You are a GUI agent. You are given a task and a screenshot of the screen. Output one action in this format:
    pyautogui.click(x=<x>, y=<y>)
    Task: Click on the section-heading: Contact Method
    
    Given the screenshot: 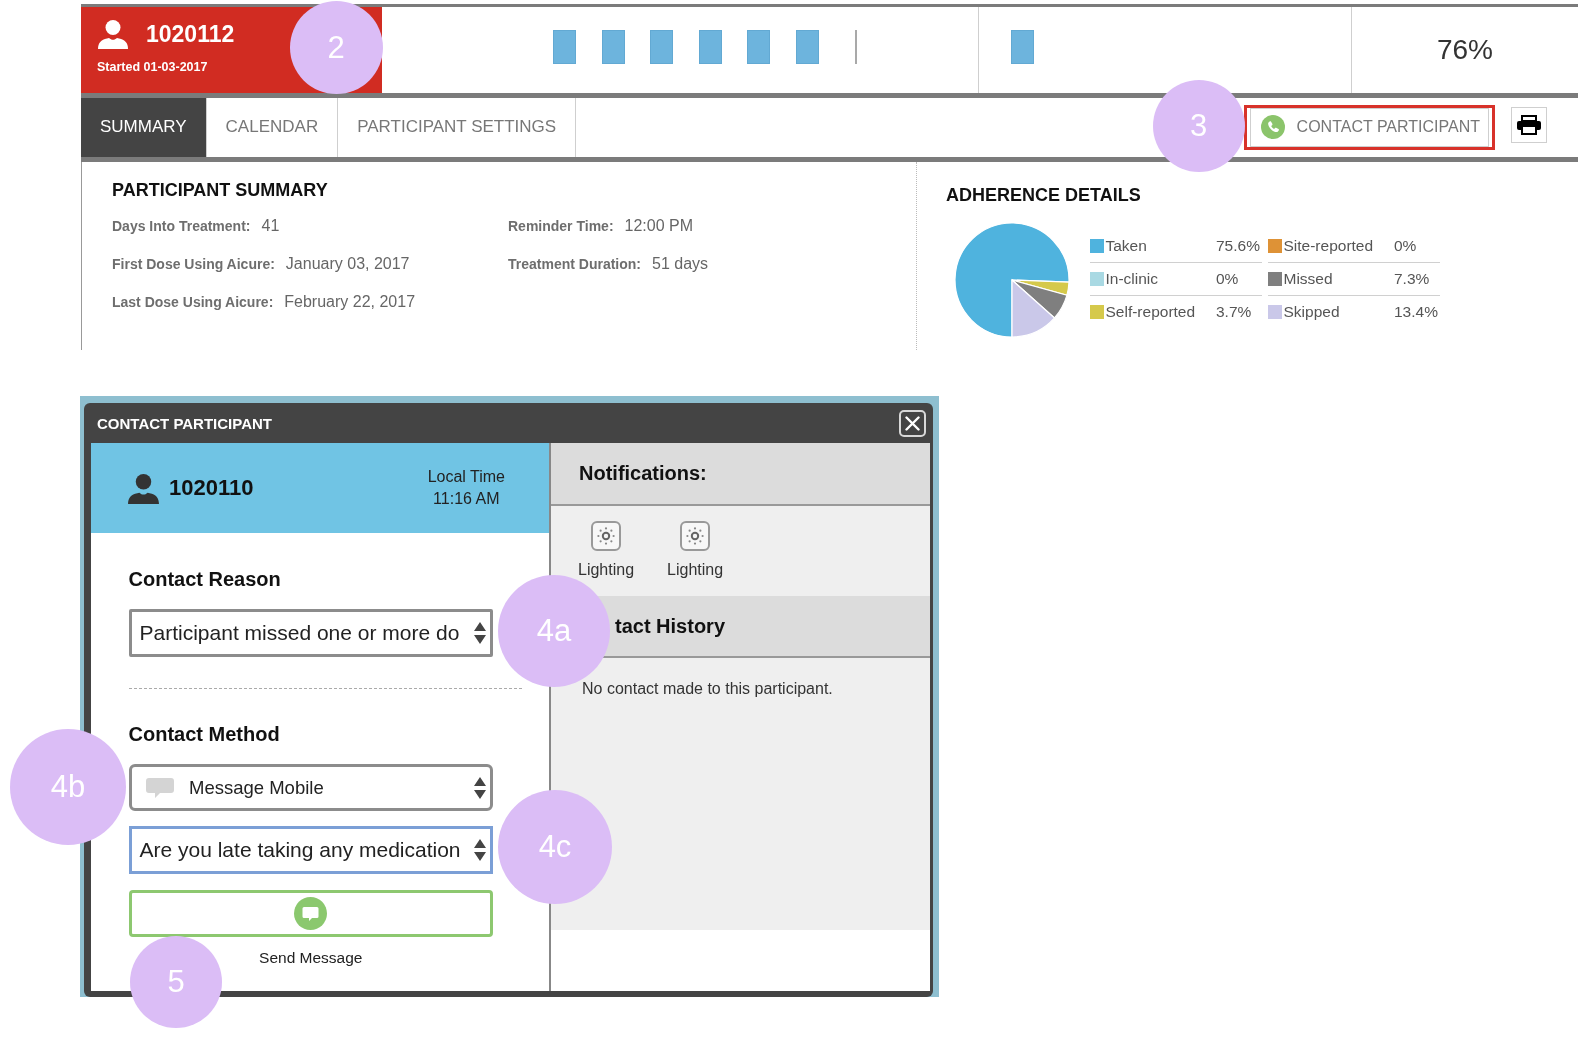 What is the action you would take?
    pyautogui.click(x=204, y=734)
    